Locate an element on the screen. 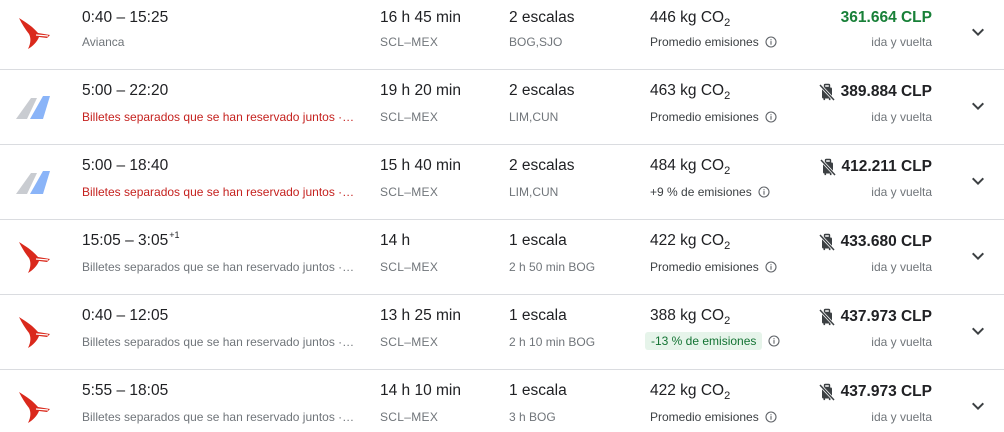  flight-duration: 15 h 40 min is located at coordinates (420, 165).